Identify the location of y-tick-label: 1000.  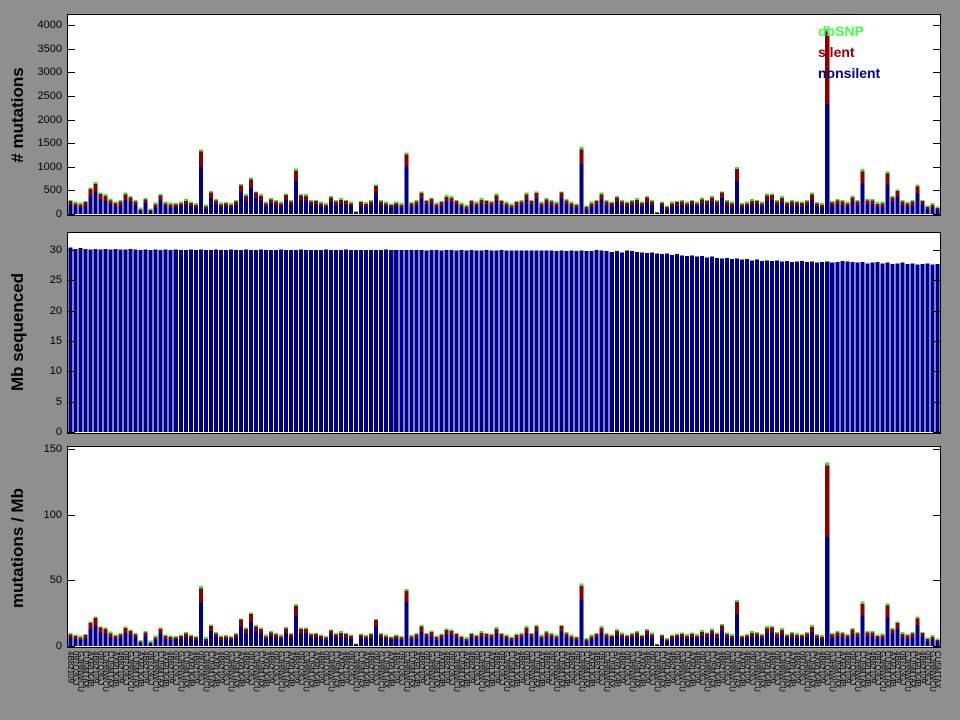
(49, 167).